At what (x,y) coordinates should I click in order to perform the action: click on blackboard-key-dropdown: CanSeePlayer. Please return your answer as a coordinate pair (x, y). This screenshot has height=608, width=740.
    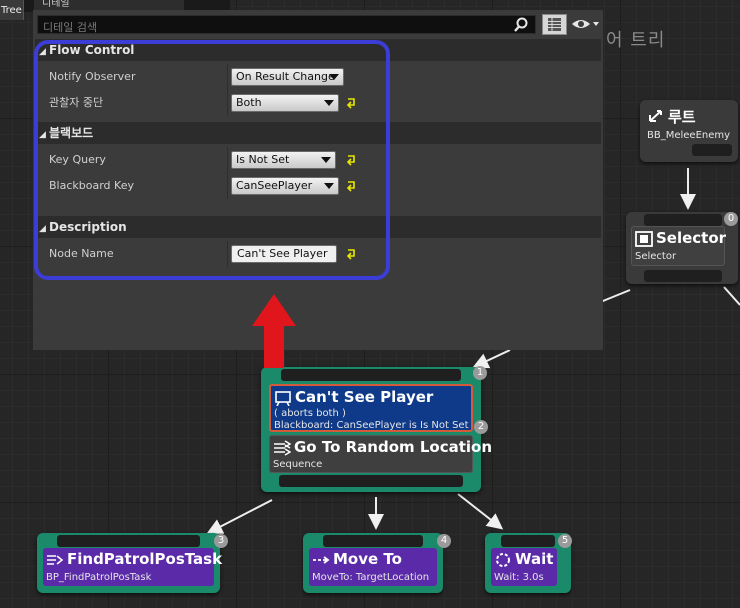
    Looking at the image, I should click on (285, 186).